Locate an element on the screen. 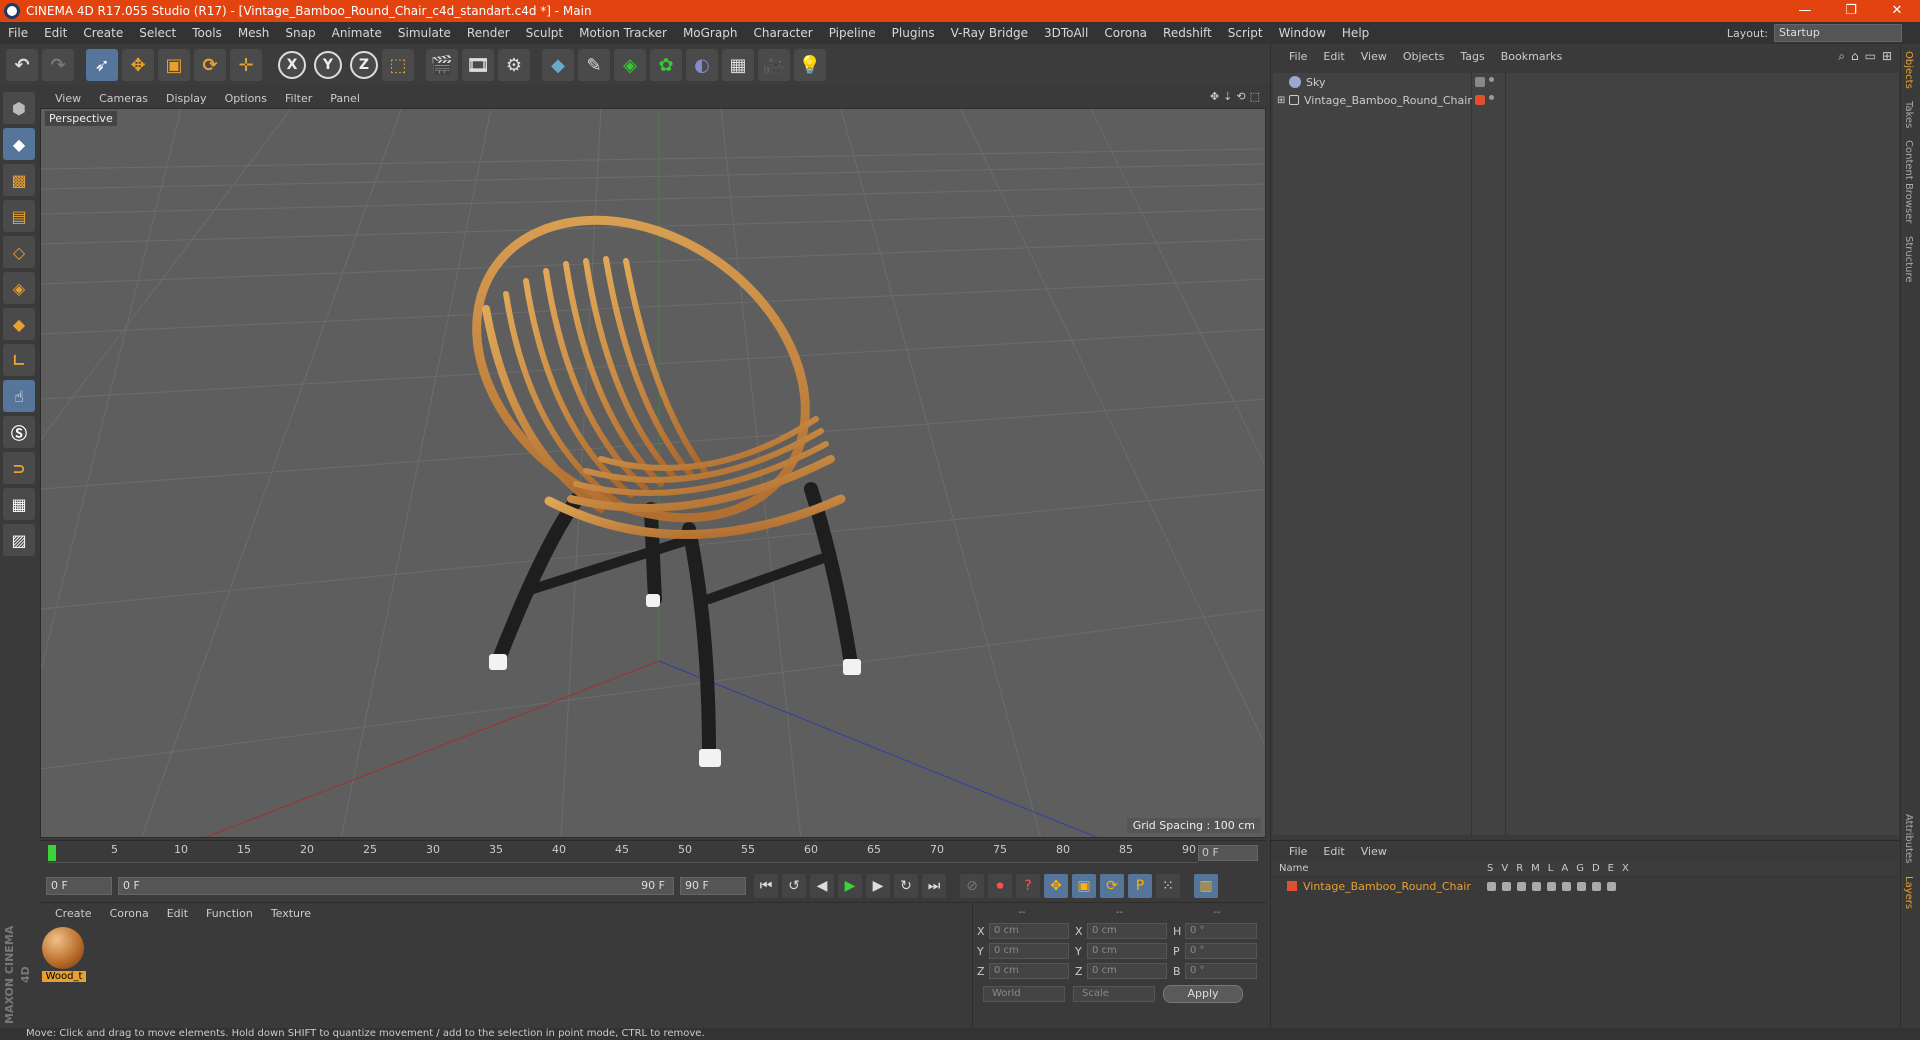 This screenshot has width=1920, height=1040. layer-color-icon is located at coordinates (1480, 100).